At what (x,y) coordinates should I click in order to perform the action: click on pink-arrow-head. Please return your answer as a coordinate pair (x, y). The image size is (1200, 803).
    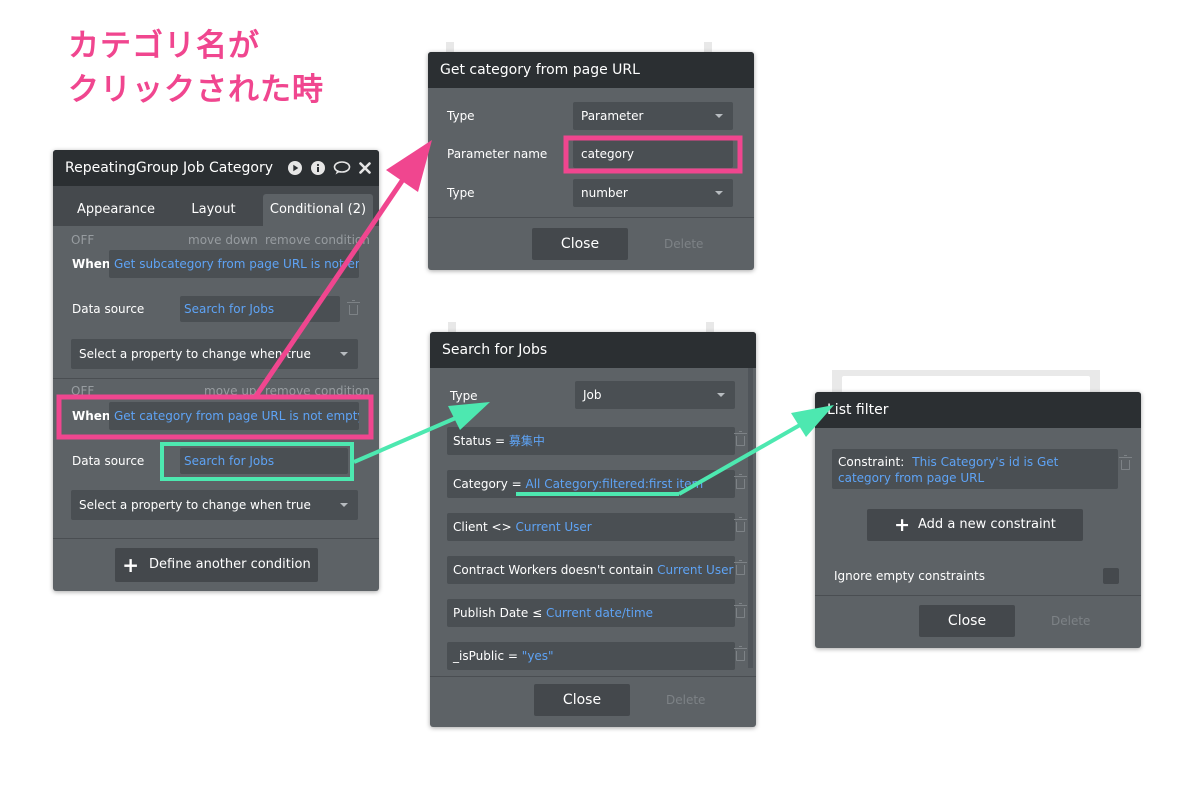
    Looking at the image, I should click on (409, 166).